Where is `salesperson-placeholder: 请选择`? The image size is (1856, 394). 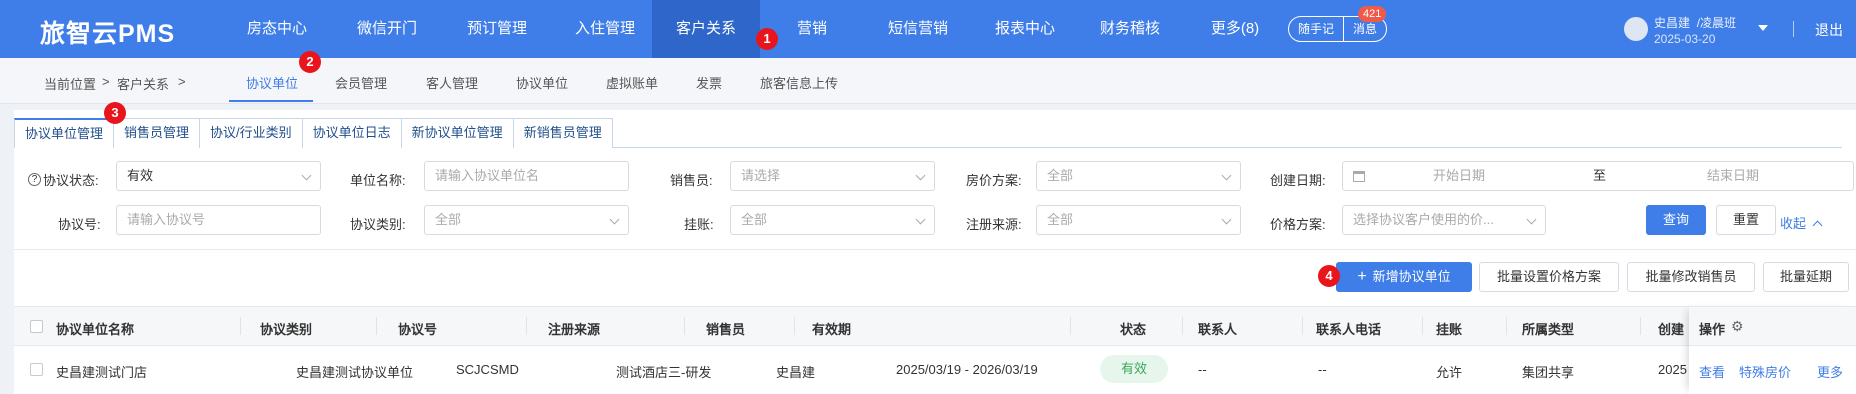 salesperson-placeholder: 请选择 is located at coordinates (761, 175).